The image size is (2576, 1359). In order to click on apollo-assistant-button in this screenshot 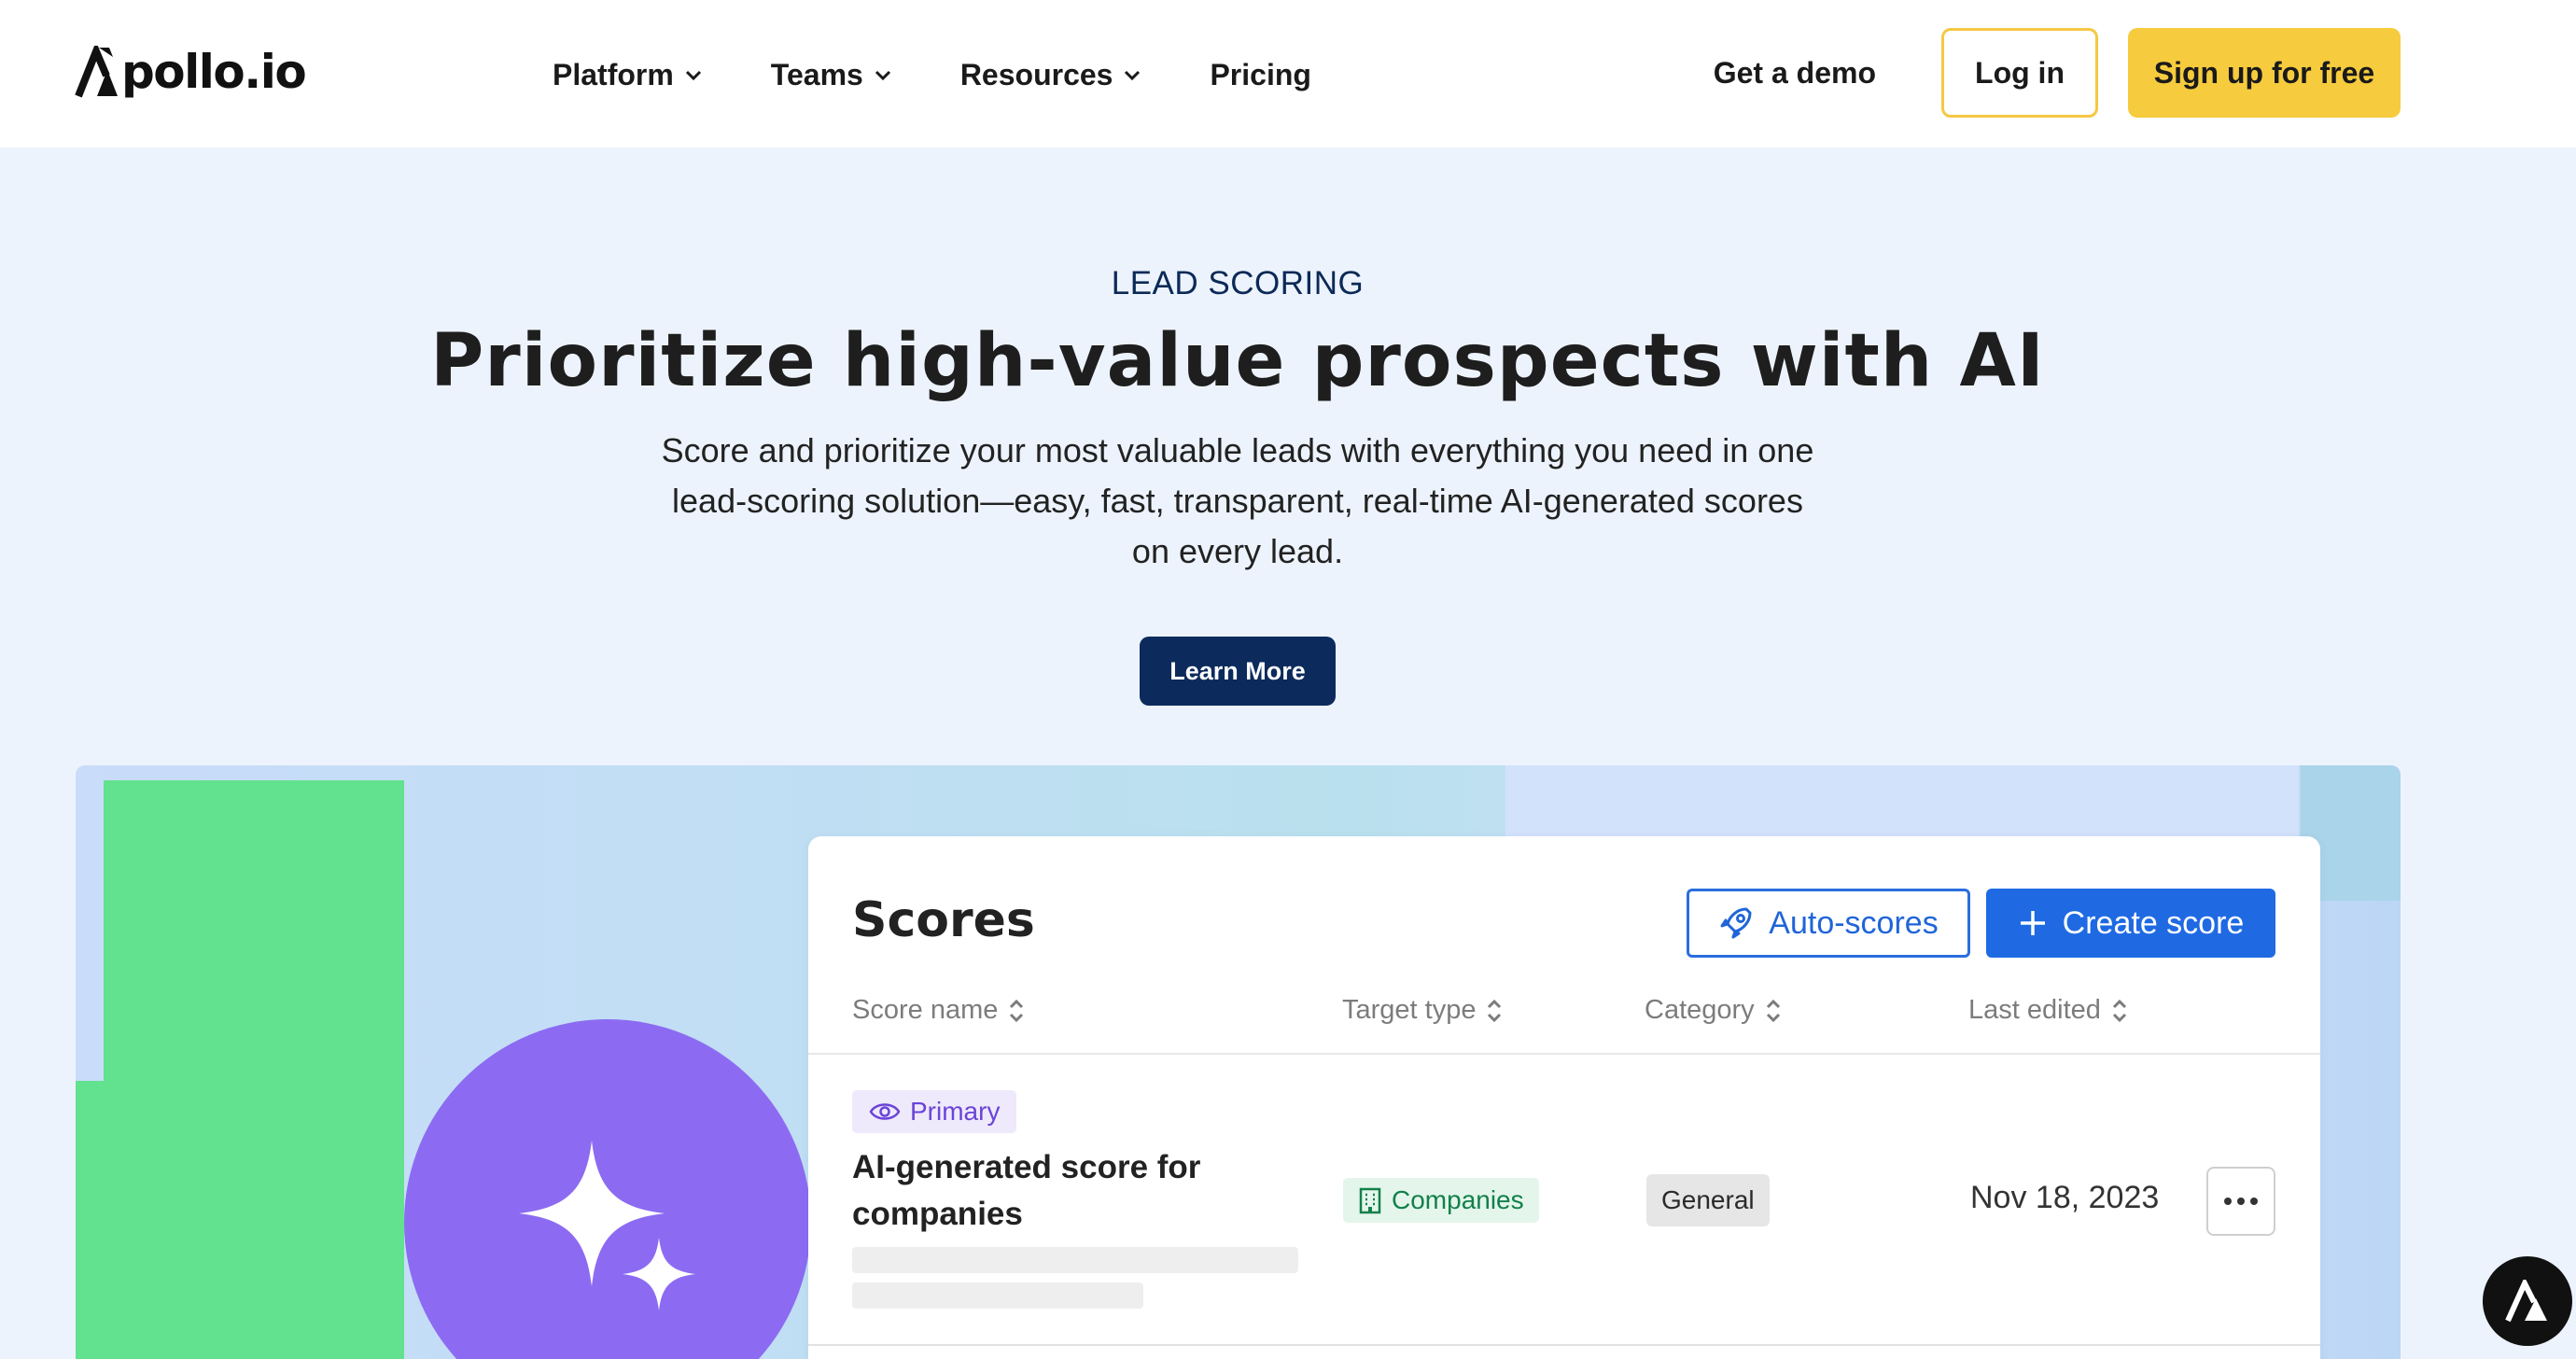, I will do `click(2527, 1301)`.